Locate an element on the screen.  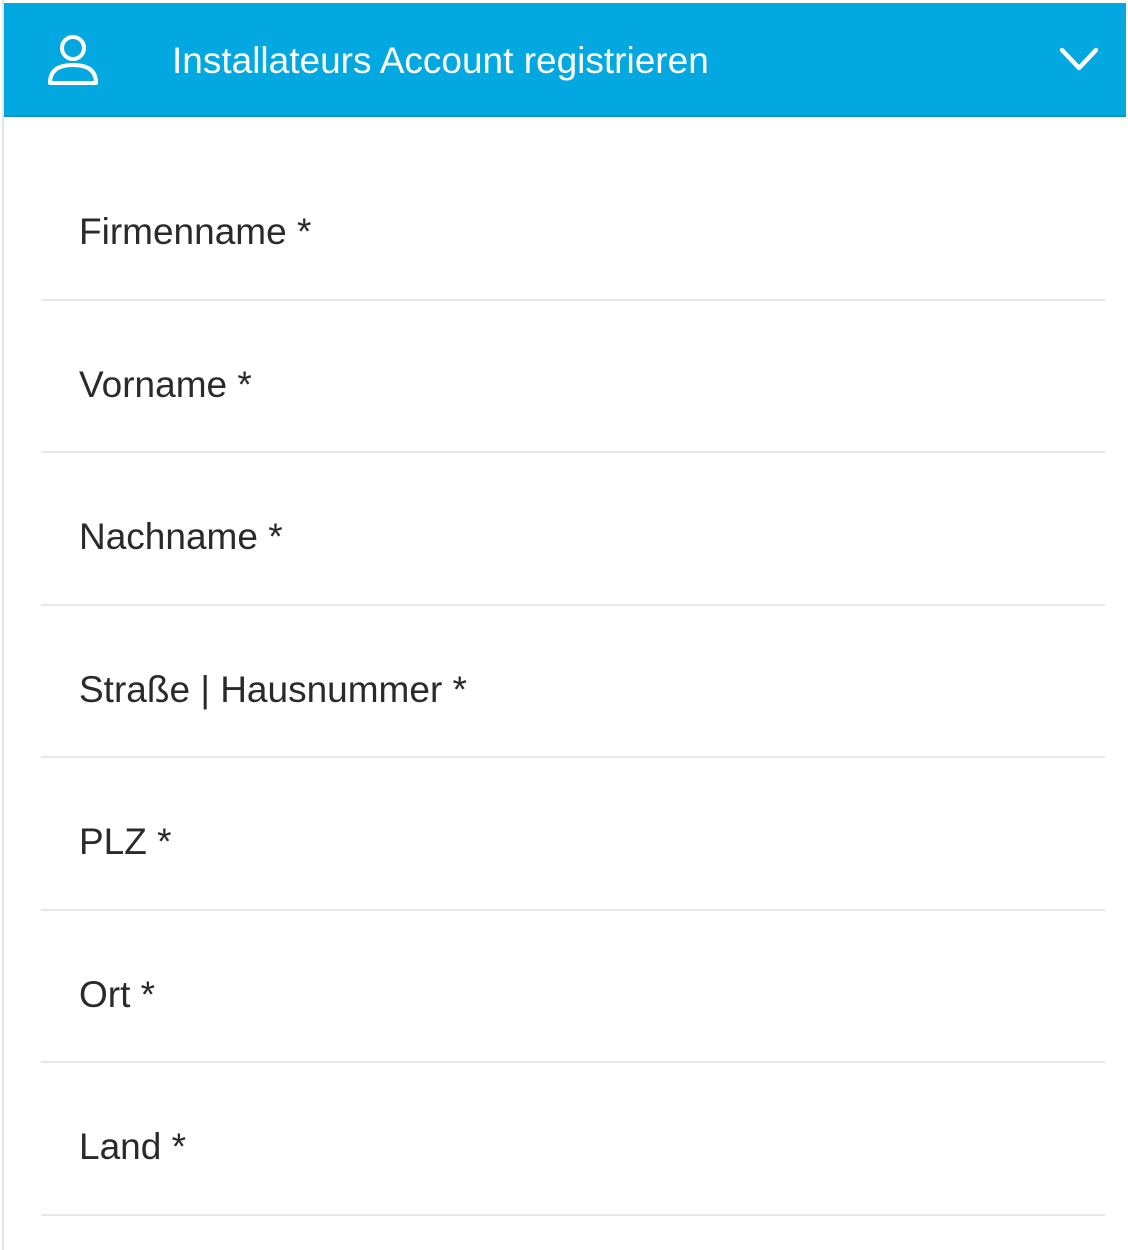
street-house-number-field: Straße | Hausnummer * is located at coordinates (573, 682).